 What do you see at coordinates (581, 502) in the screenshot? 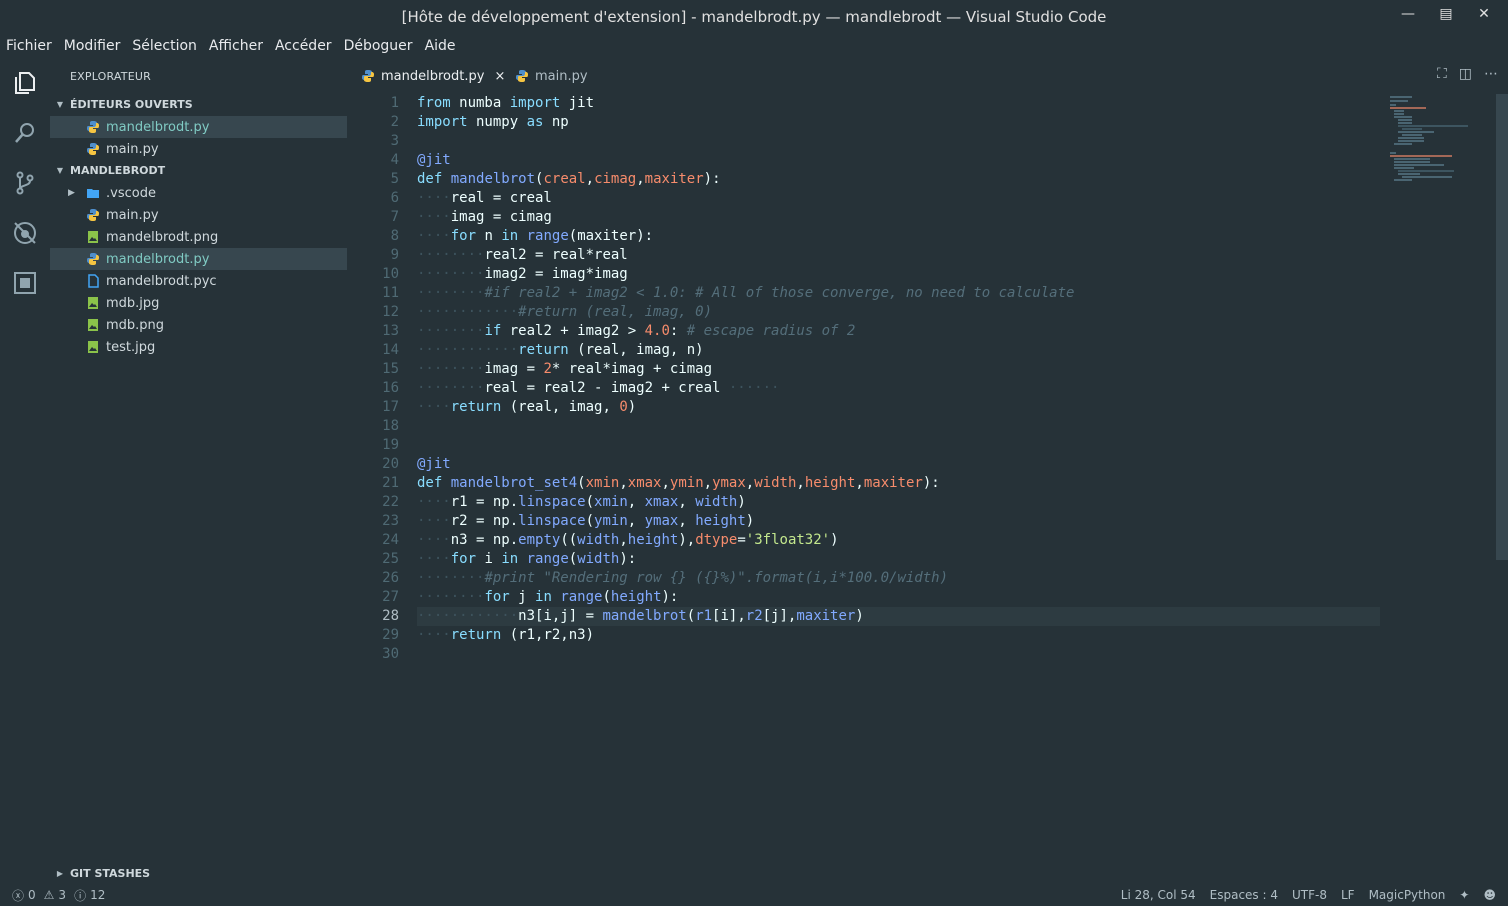
I see `code-line: ····r1 = np.linspace(xmin, xmax, width)` at bounding box center [581, 502].